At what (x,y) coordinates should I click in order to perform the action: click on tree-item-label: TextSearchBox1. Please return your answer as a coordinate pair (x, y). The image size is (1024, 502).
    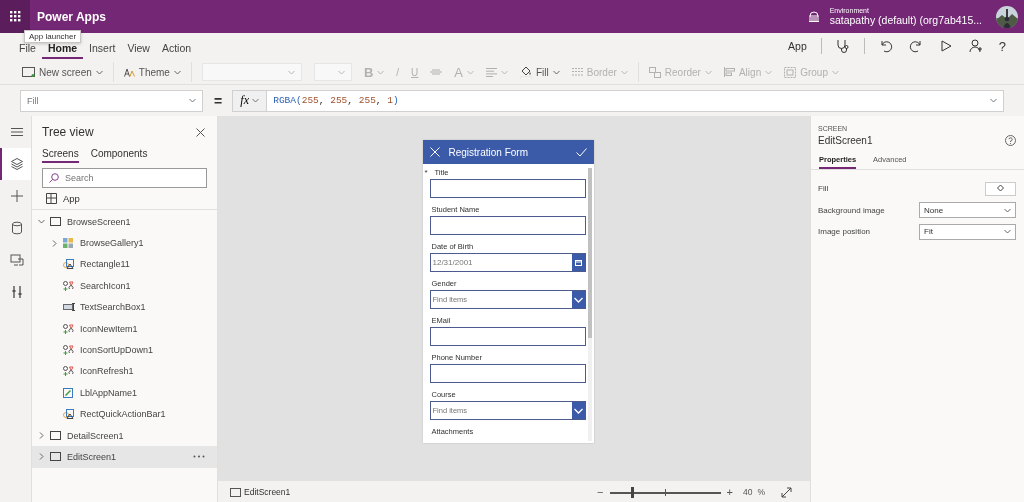
    Looking at the image, I should click on (113, 307).